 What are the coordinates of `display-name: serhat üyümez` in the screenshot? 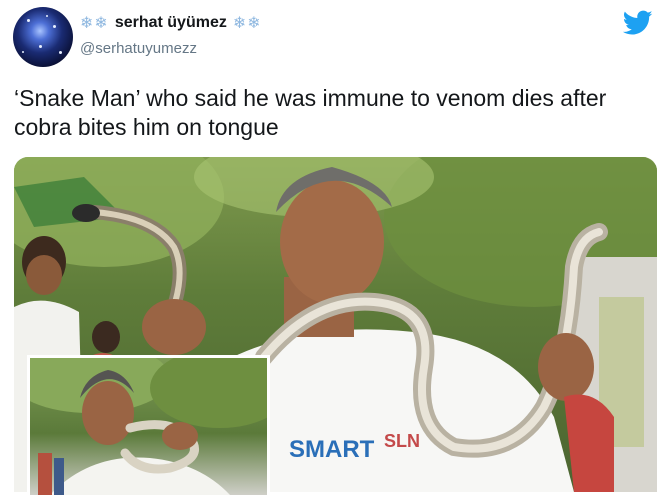 It's located at (171, 23).